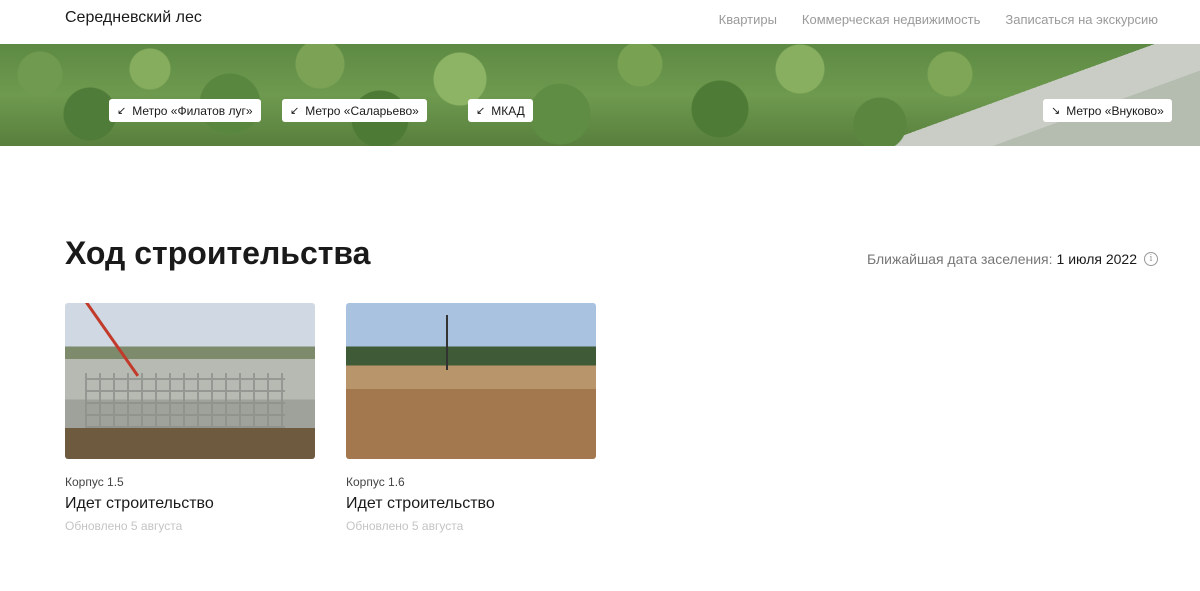 The width and height of the screenshot is (1200, 591). I want to click on location-tag-label: Метро «Филатов луг», so click(192, 110).